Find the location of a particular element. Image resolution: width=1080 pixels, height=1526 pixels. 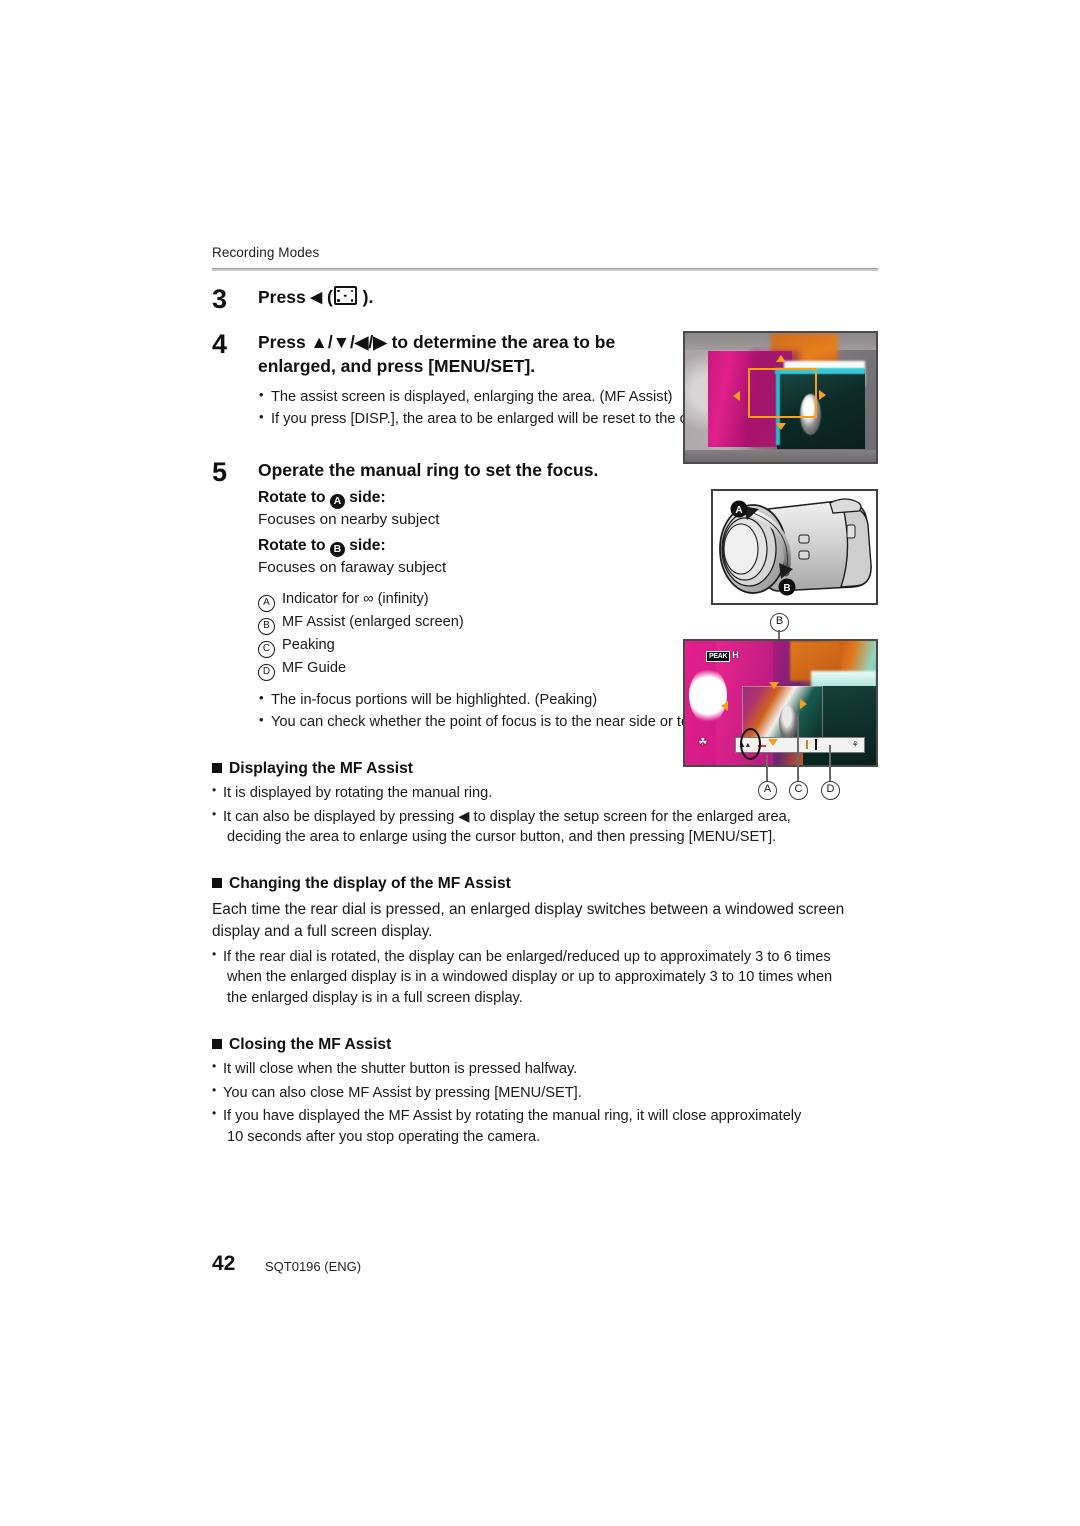

page-number: 42 is located at coordinates (224, 1263).